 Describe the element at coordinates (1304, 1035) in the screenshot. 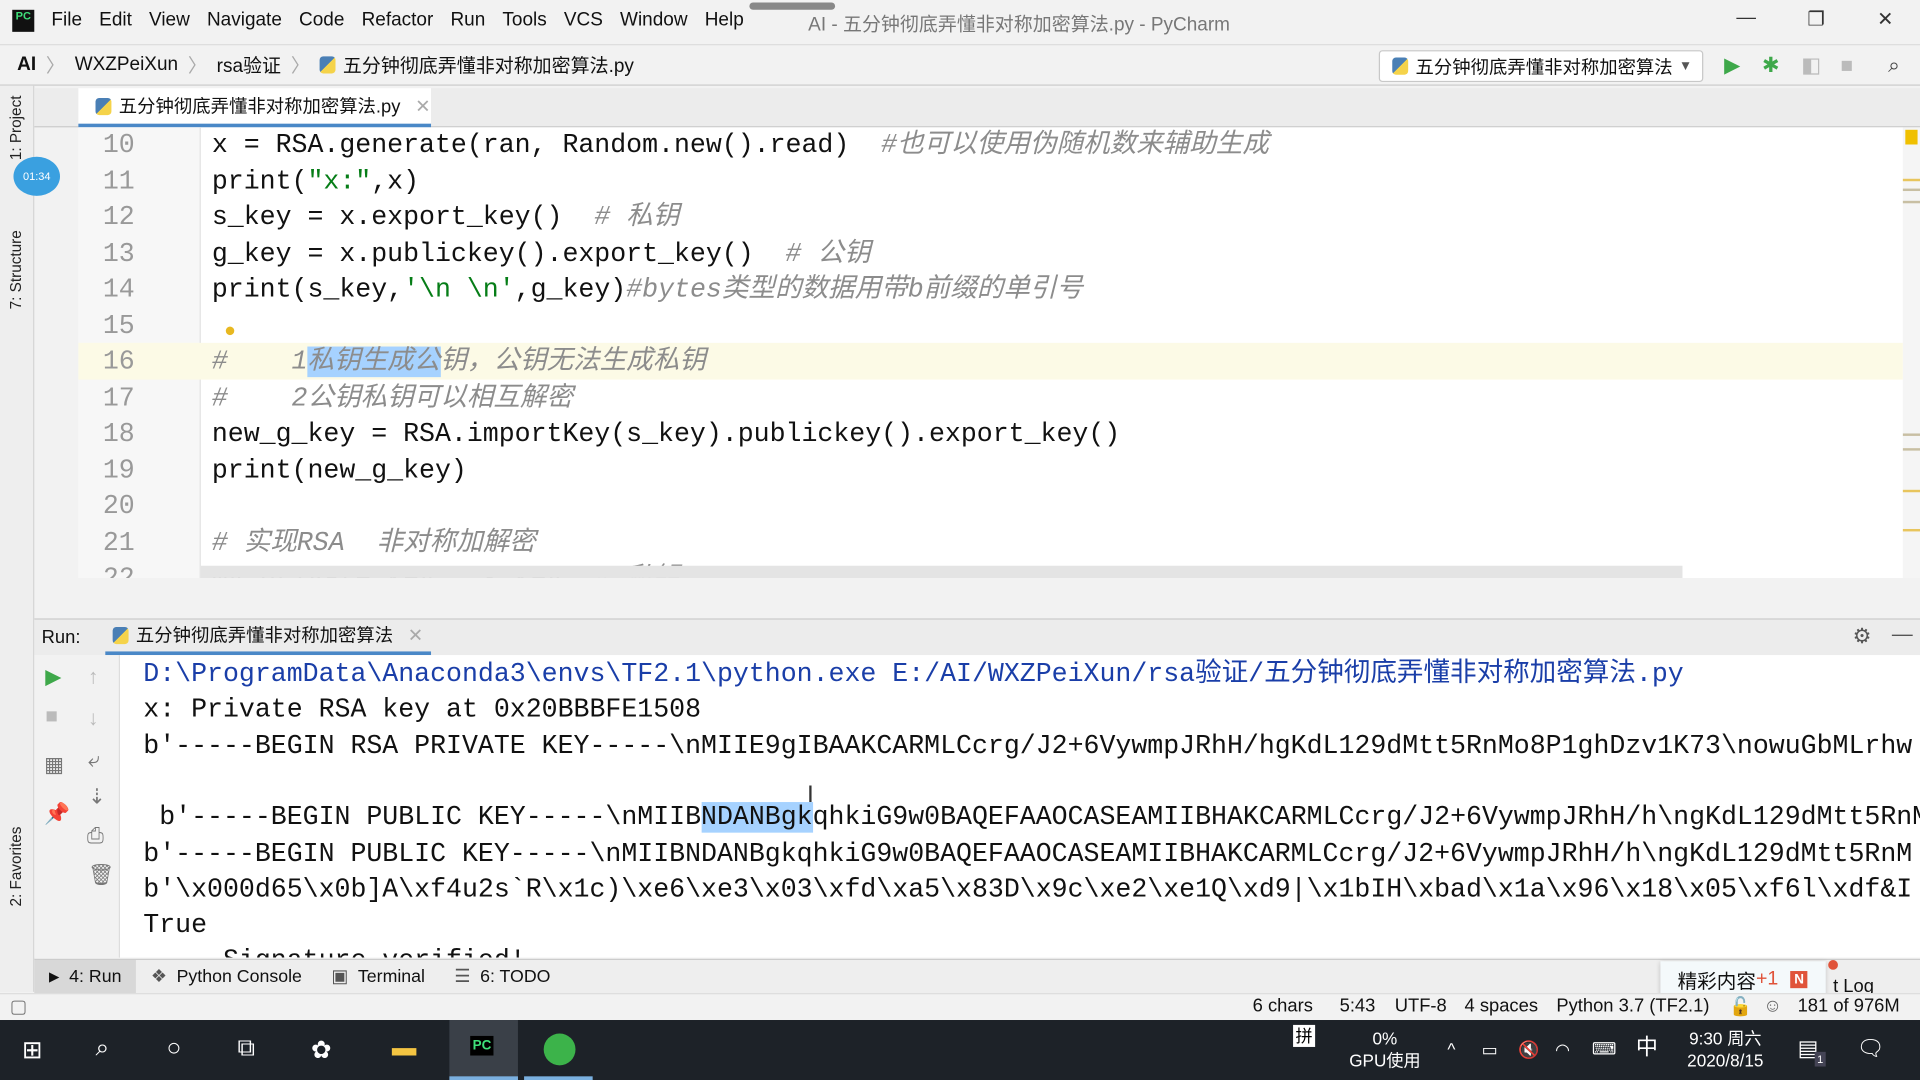

I see `ime-indicator: 拼` at that location.